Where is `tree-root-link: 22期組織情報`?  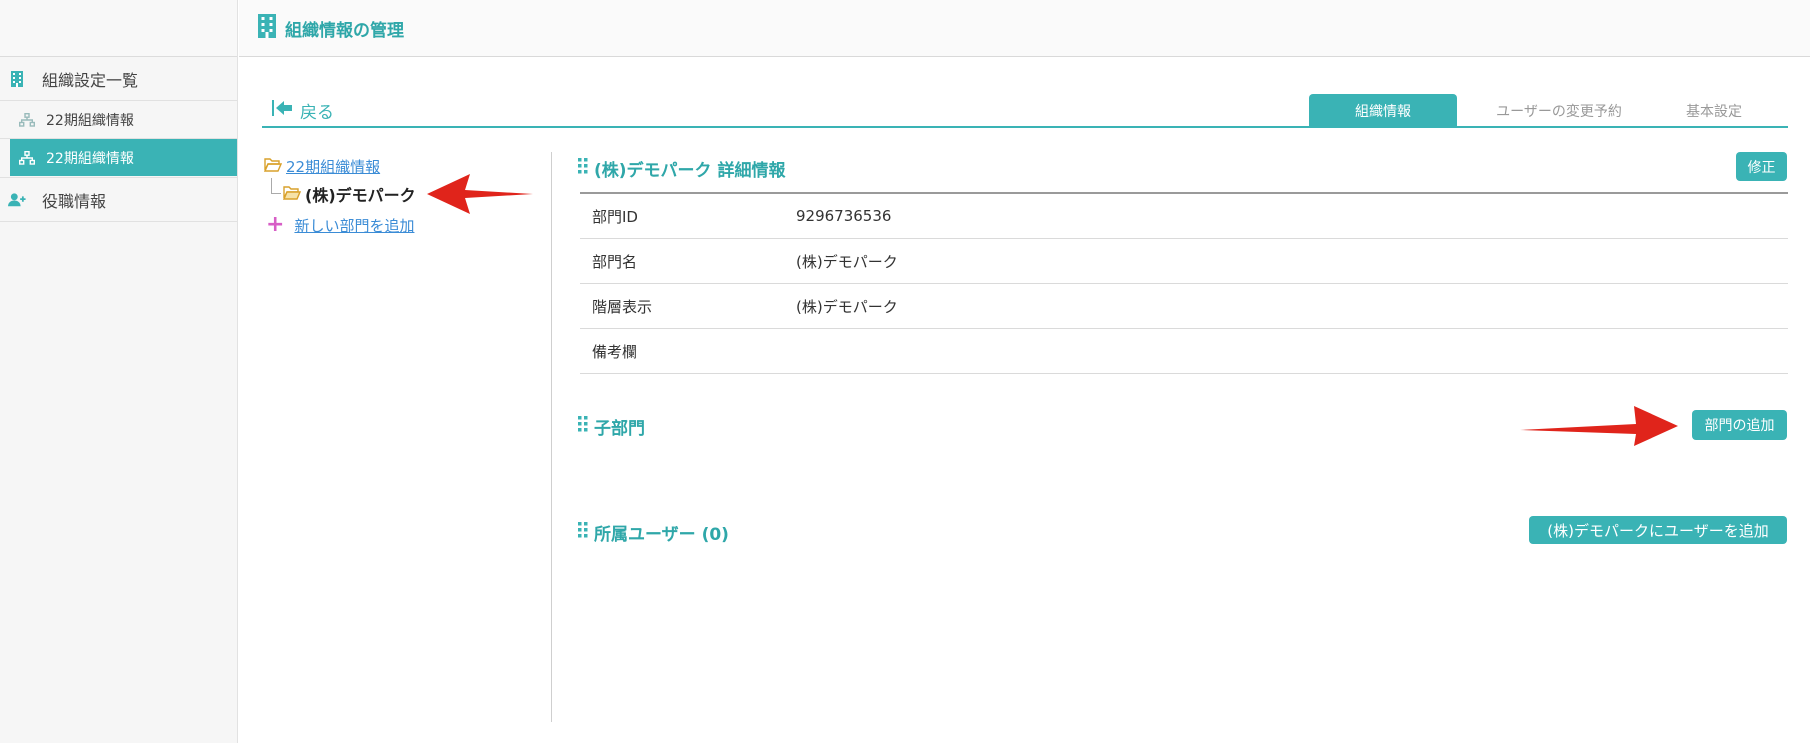
tree-root-link: 22期組織情報 is located at coordinates (333, 166).